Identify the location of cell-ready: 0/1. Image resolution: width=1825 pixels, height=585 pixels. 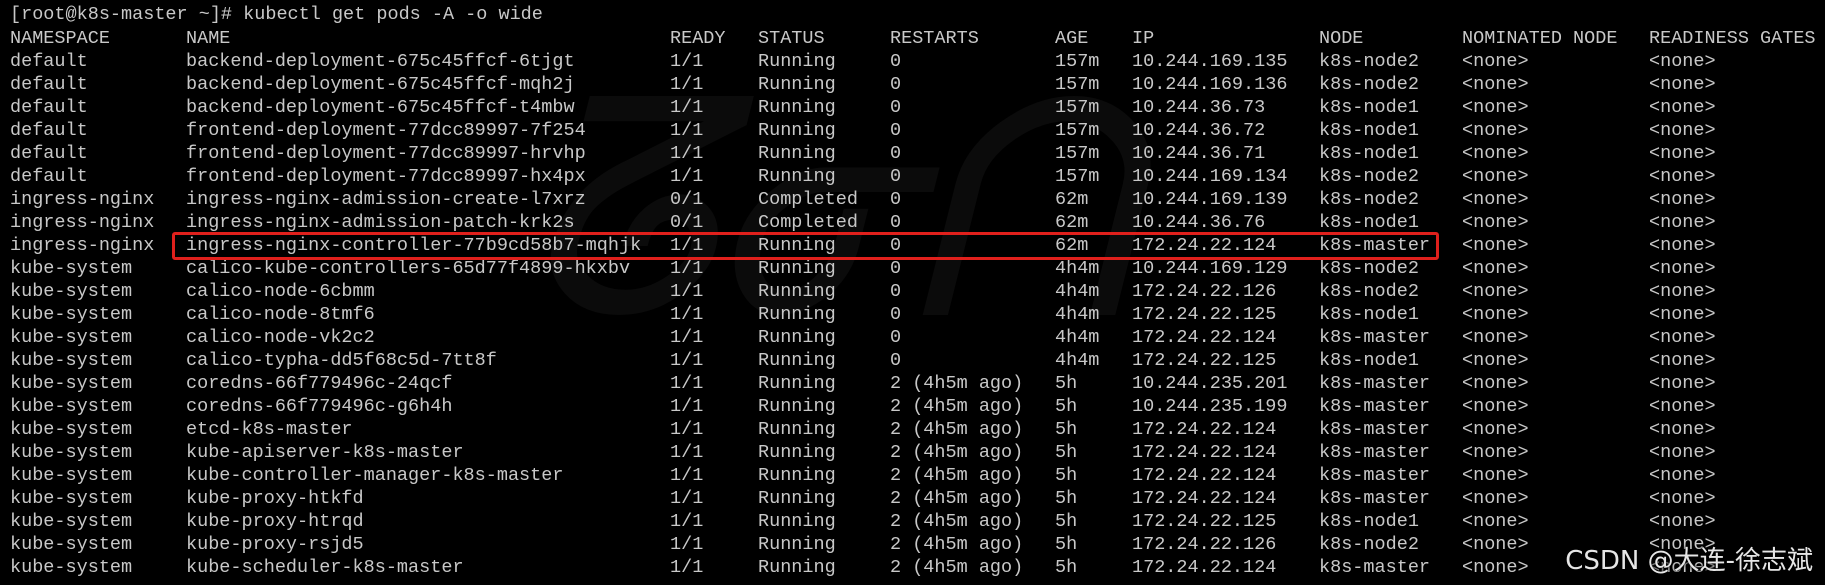
(687, 222).